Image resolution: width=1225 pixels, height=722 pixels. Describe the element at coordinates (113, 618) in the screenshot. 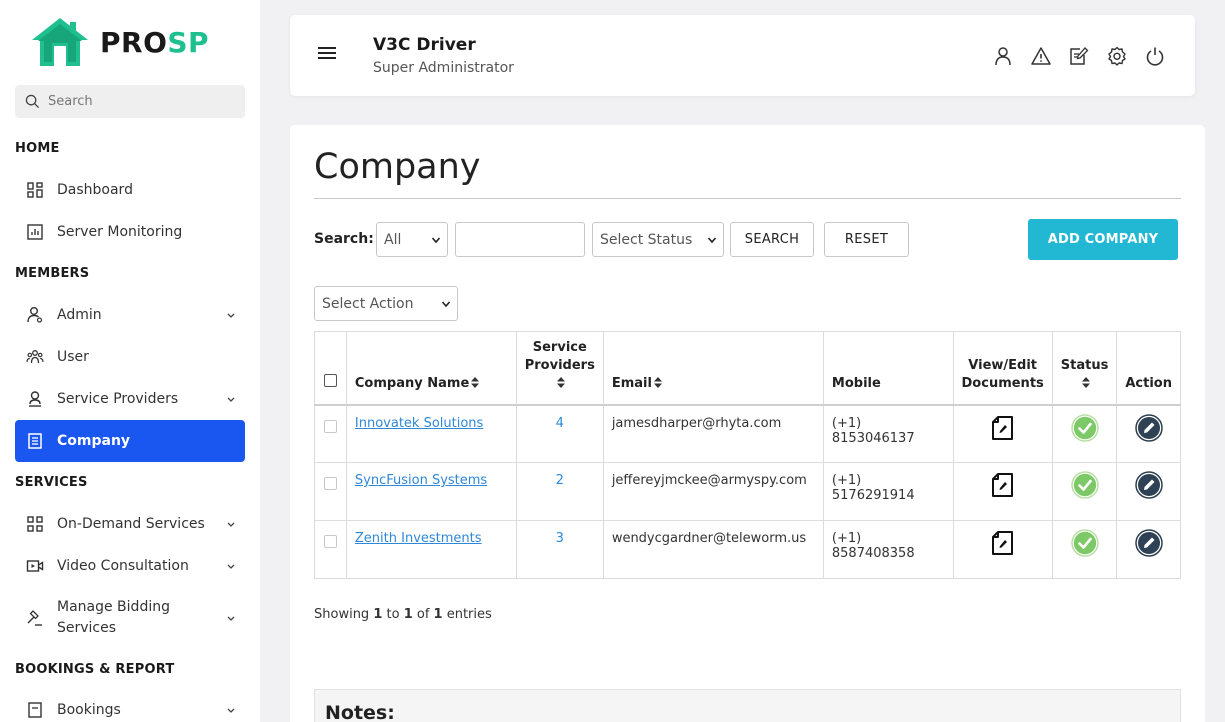

I see `sidebar-item-label: Manage Bidding Services` at that location.